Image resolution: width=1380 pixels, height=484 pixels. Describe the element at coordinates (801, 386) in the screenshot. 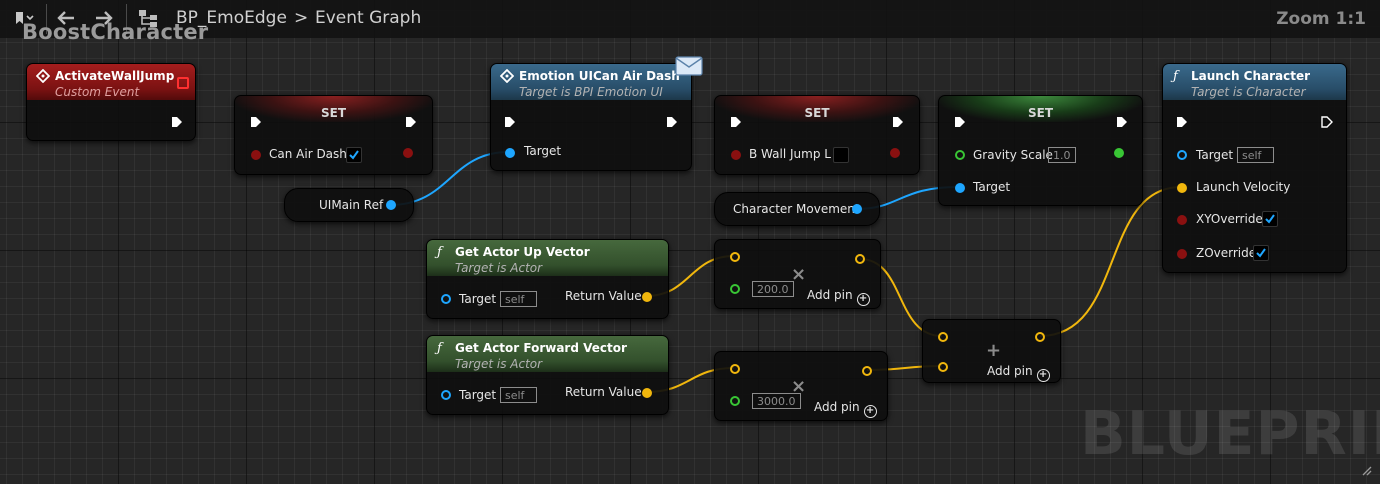

I see `multiply-node-forward: × 3000.0 Add pin +` at that location.